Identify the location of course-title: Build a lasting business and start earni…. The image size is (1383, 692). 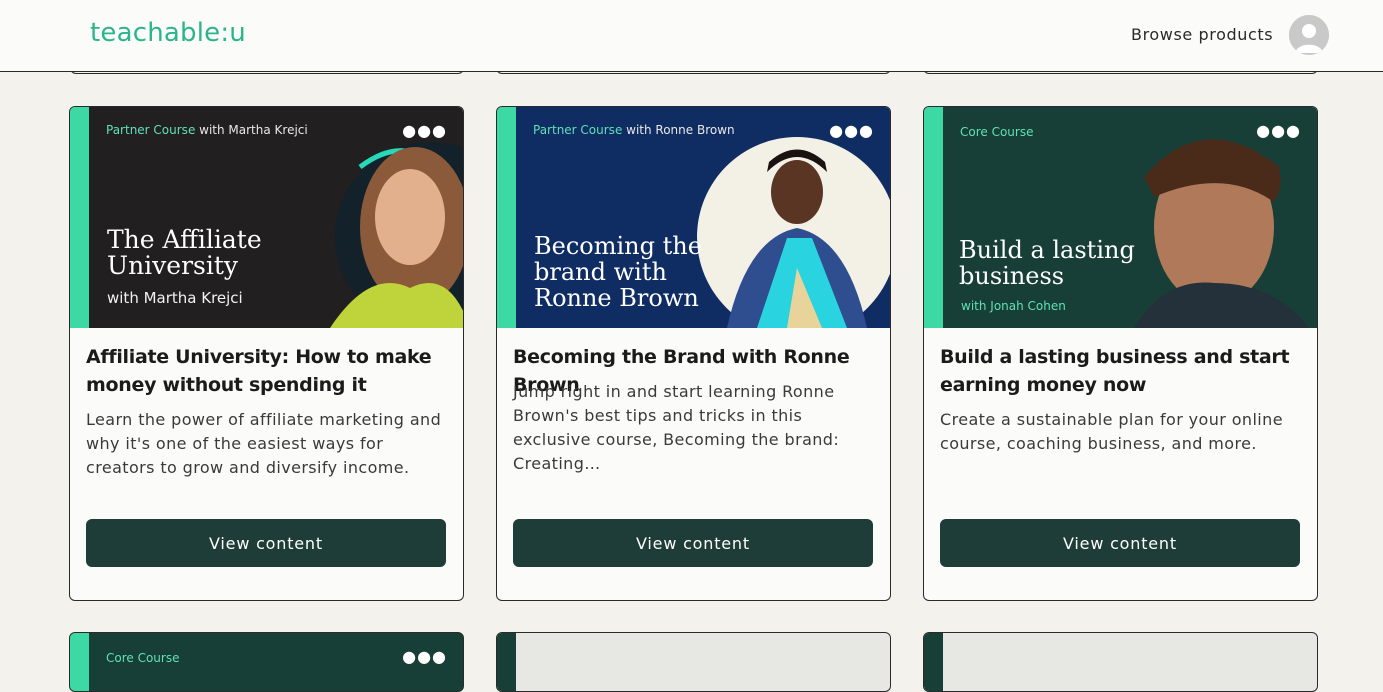
(1122, 371).